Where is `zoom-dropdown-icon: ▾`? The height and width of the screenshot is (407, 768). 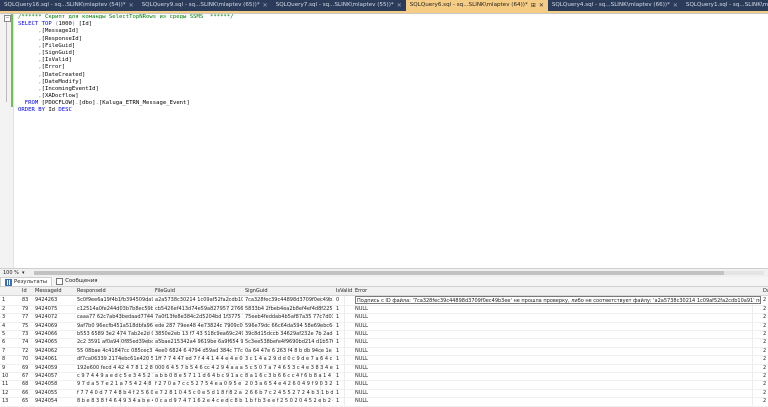
zoom-dropdown-icon: ▾ is located at coordinates (23, 273).